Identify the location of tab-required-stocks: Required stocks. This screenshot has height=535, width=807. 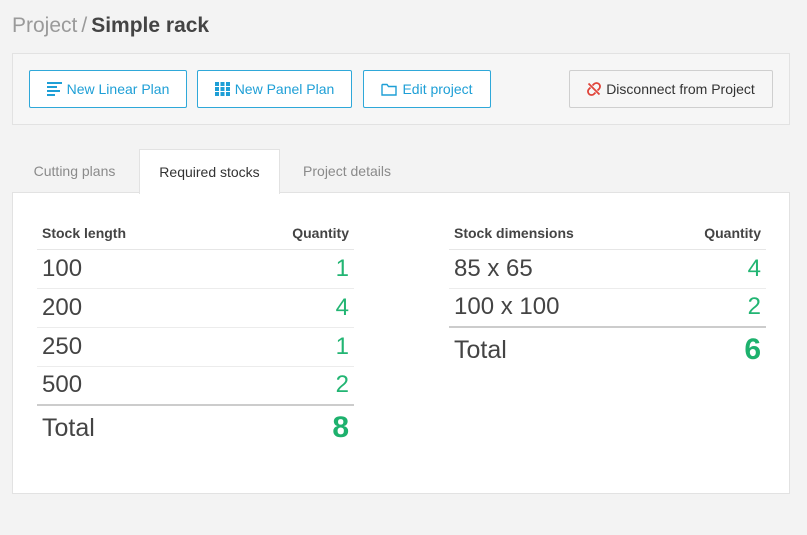
(209, 171).